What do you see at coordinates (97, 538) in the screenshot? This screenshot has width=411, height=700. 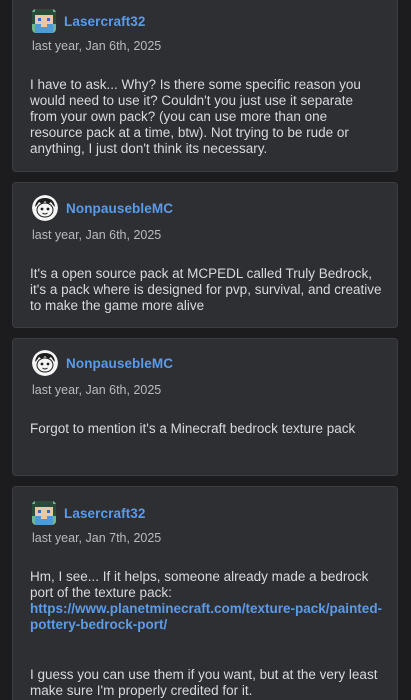 I see `comment-date: last year, Jan 7th, 2025` at bounding box center [97, 538].